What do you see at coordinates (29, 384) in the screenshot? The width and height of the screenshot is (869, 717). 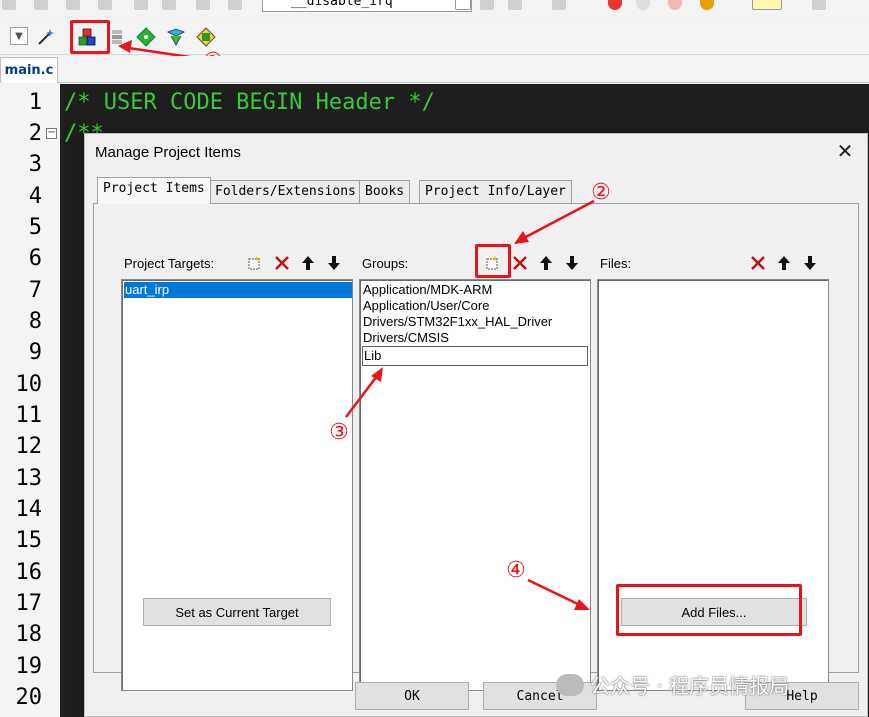 I see `line-number: 10` at bounding box center [29, 384].